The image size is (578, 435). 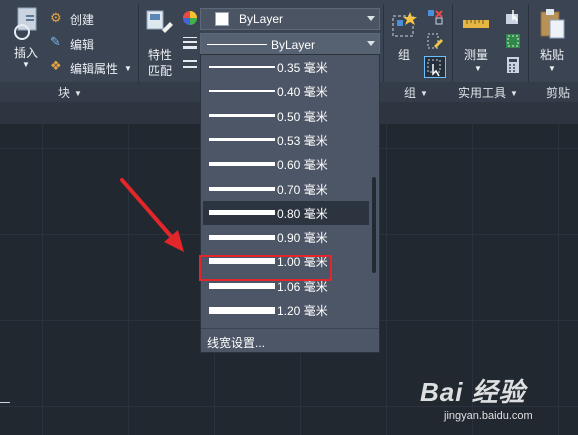 What do you see at coordinates (374, 225) in the screenshot?
I see `scrollbar-thumb` at bounding box center [374, 225].